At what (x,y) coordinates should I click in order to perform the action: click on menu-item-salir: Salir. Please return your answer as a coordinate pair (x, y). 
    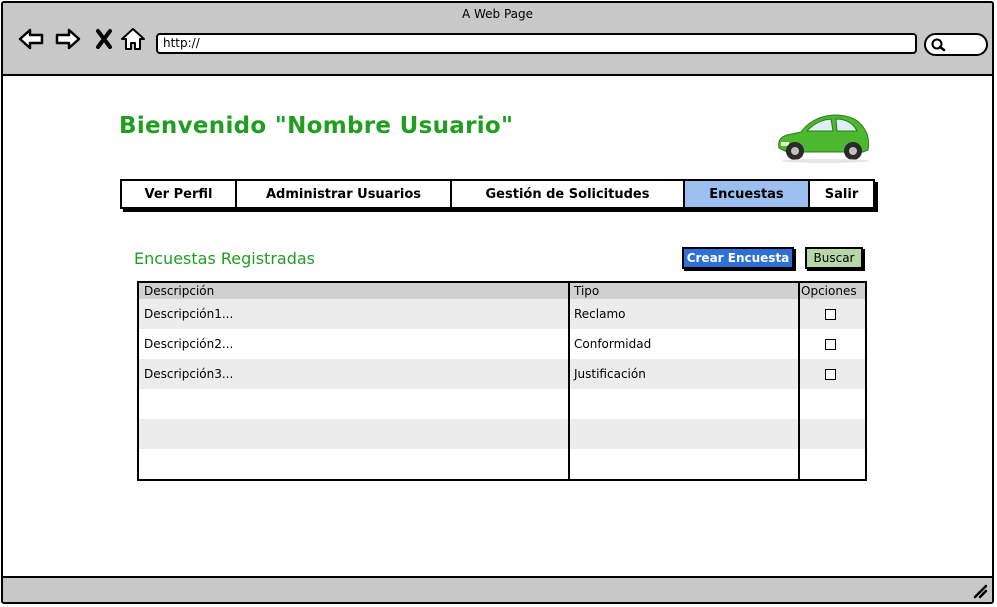
    Looking at the image, I should click on (841, 194).